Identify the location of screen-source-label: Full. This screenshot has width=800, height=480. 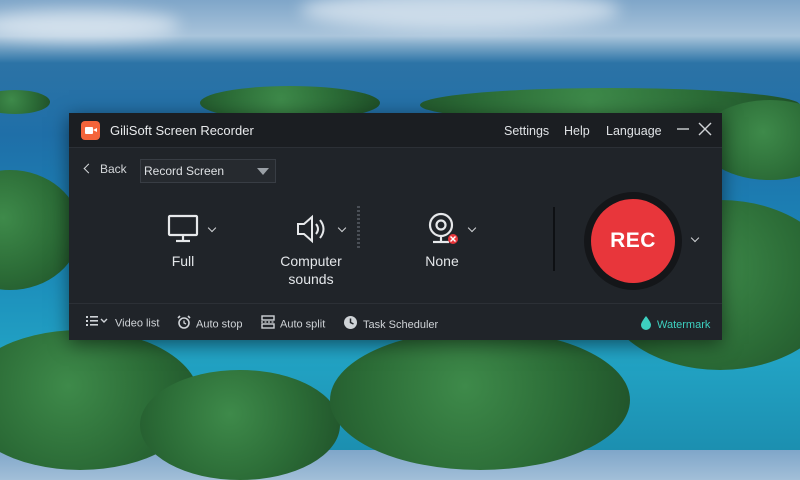
(183, 261).